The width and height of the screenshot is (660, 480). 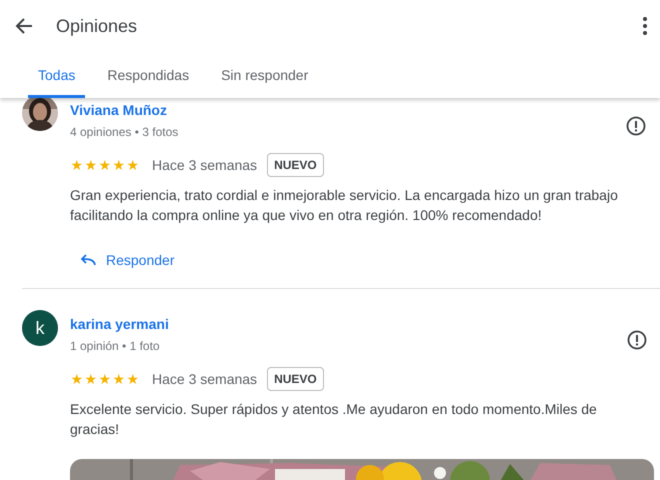 What do you see at coordinates (264, 75) in the screenshot?
I see `filter-tab: Sin responder` at bounding box center [264, 75].